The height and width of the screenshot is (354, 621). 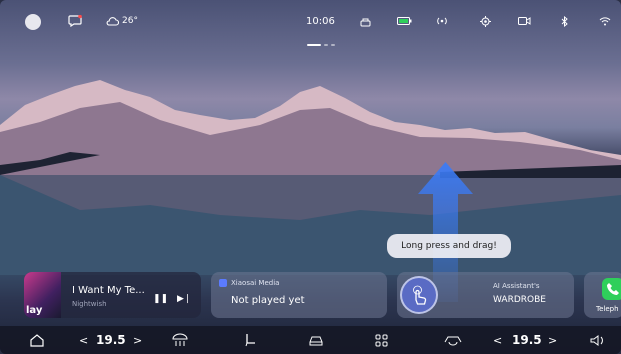 I want to click on dashcam-icon, so click(x=524, y=21).